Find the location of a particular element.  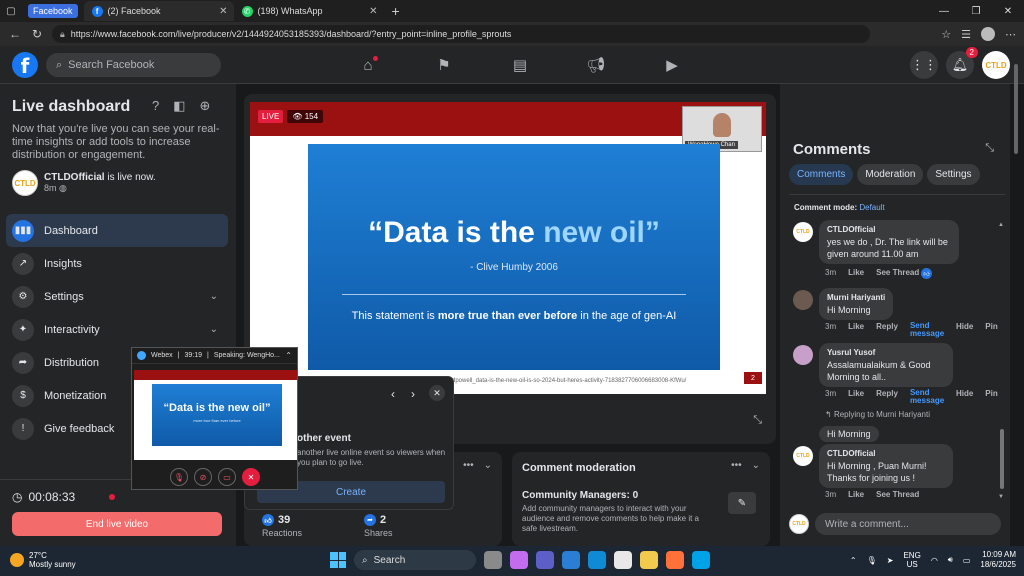

collapse-icon: ⤡ is located at coordinates (989, 148).